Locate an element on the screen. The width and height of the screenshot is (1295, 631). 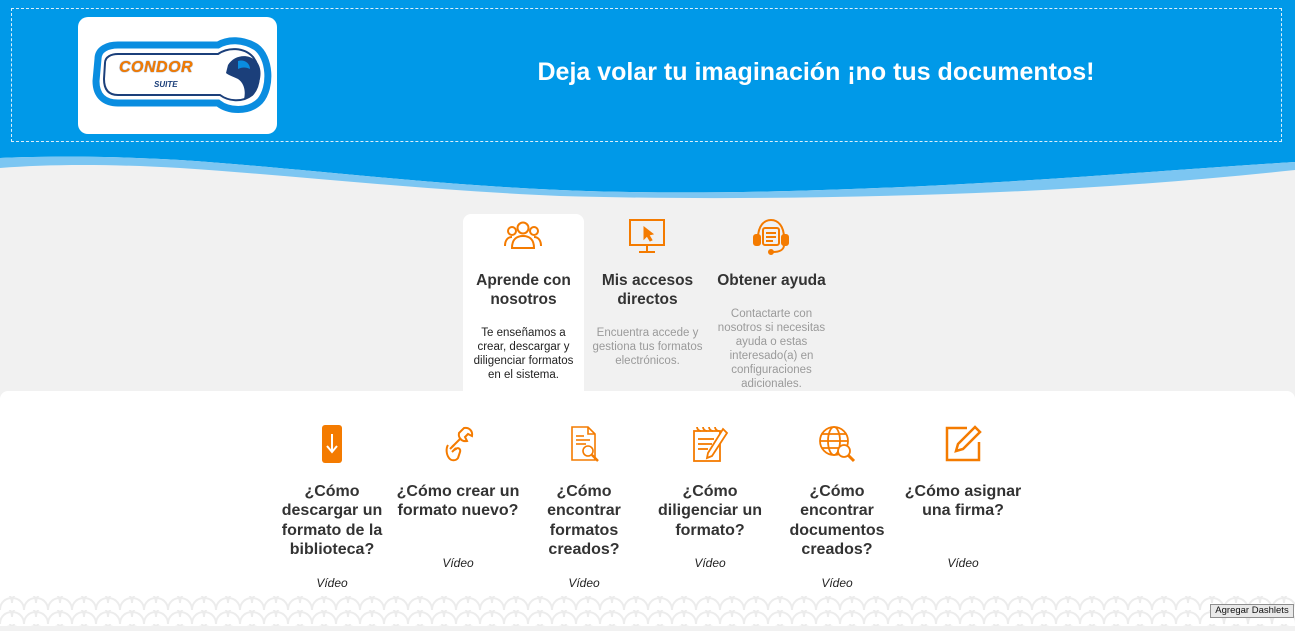
video-title: ¿Cómo asignar una firma? is located at coordinates (963, 501).